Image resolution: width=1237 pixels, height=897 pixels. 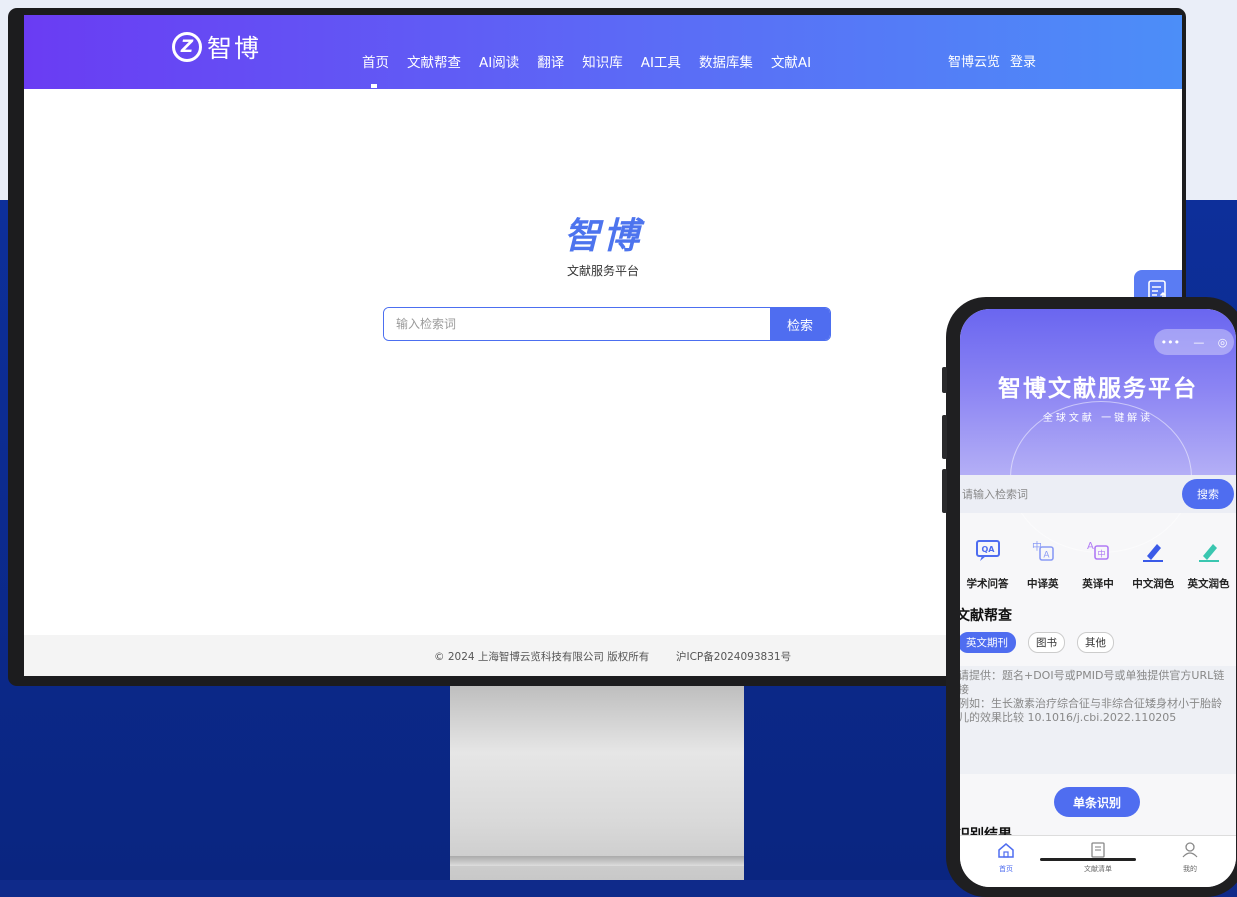 What do you see at coordinates (1006, 850) in the screenshot?
I see `home-icon` at bounding box center [1006, 850].